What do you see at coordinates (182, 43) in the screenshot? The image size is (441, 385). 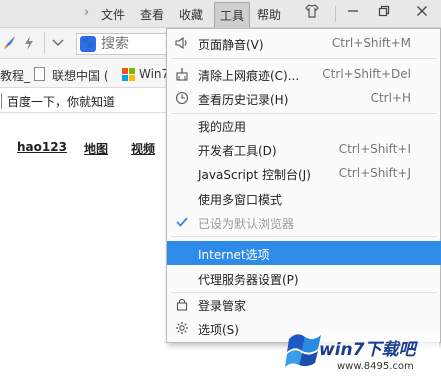 I see `speaker-icon` at bounding box center [182, 43].